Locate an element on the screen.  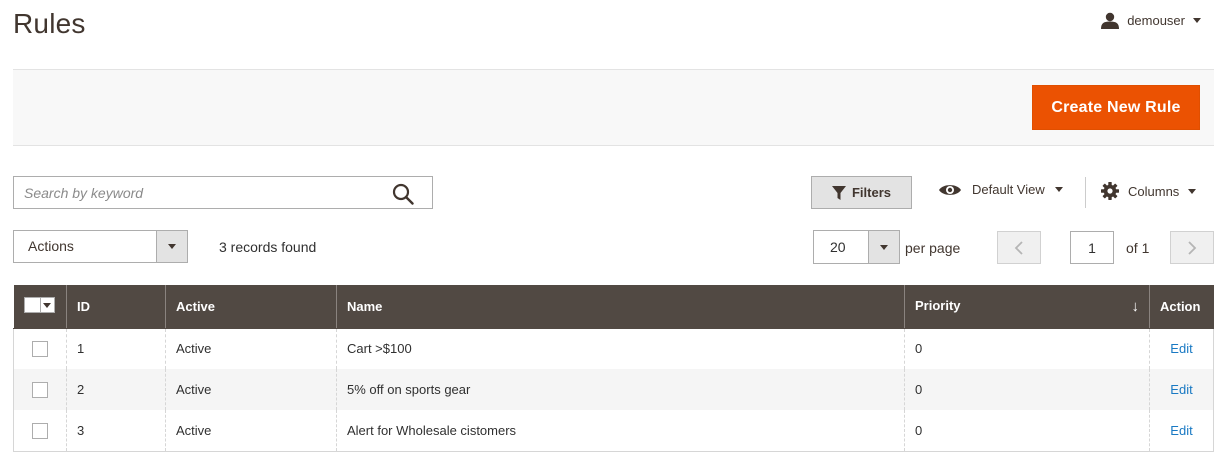
search-box is located at coordinates (223, 192).